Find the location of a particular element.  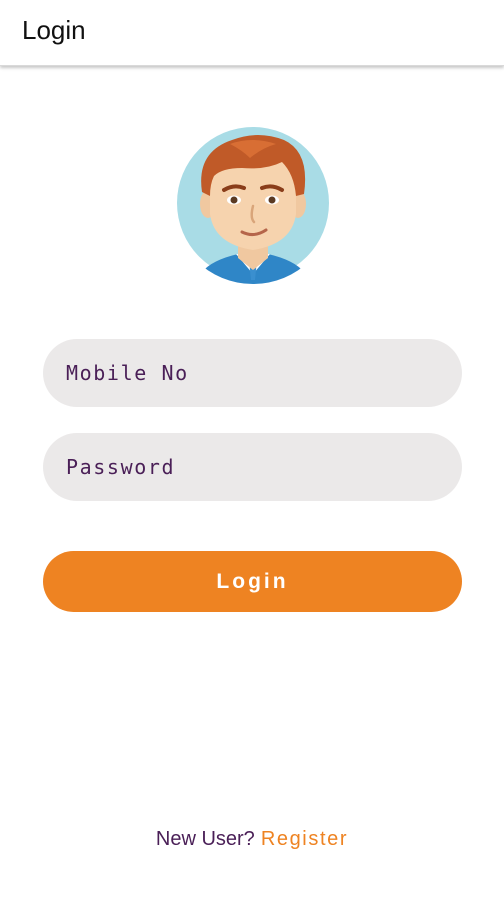

password-field is located at coordinates (252, 467).